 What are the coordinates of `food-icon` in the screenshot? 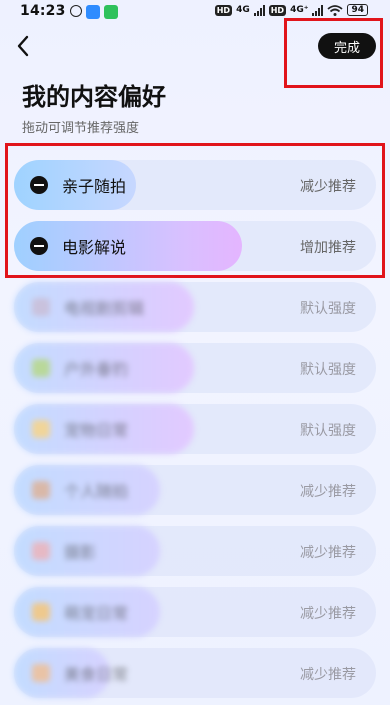 It's located at (41, 673).